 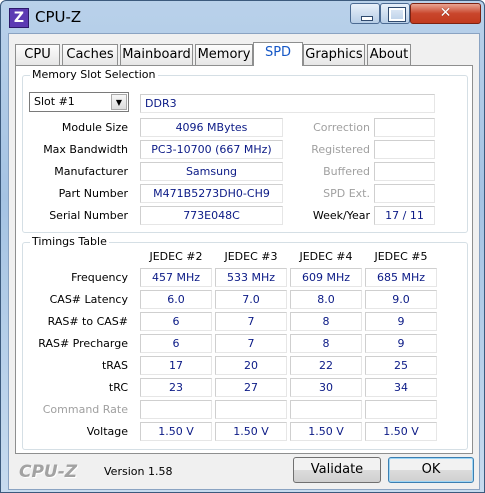 What do you see at coordinates (99, 277) in the screenshot?
I see `frequency-label: Frequency` at bounding box center [99, 277].